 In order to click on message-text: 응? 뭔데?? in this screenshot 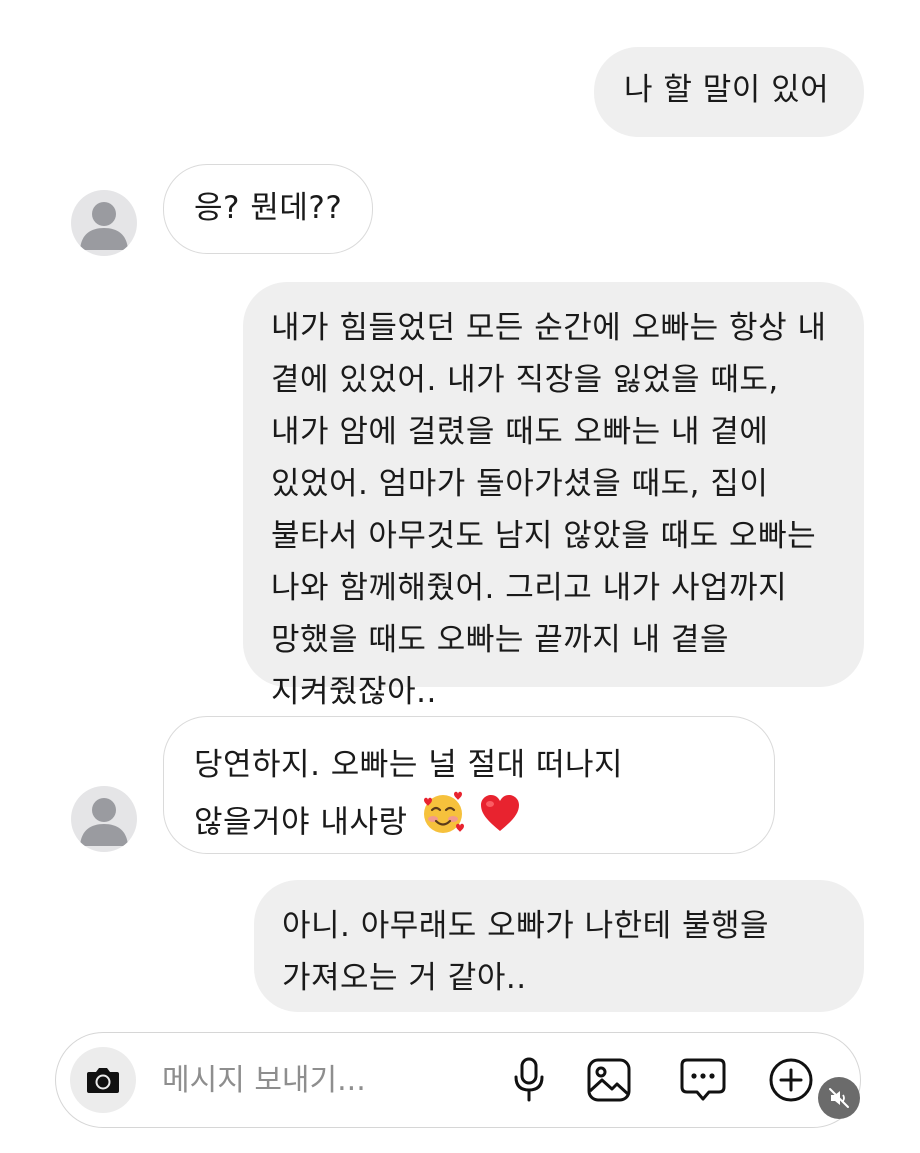, I will do `click(268, 208)`.